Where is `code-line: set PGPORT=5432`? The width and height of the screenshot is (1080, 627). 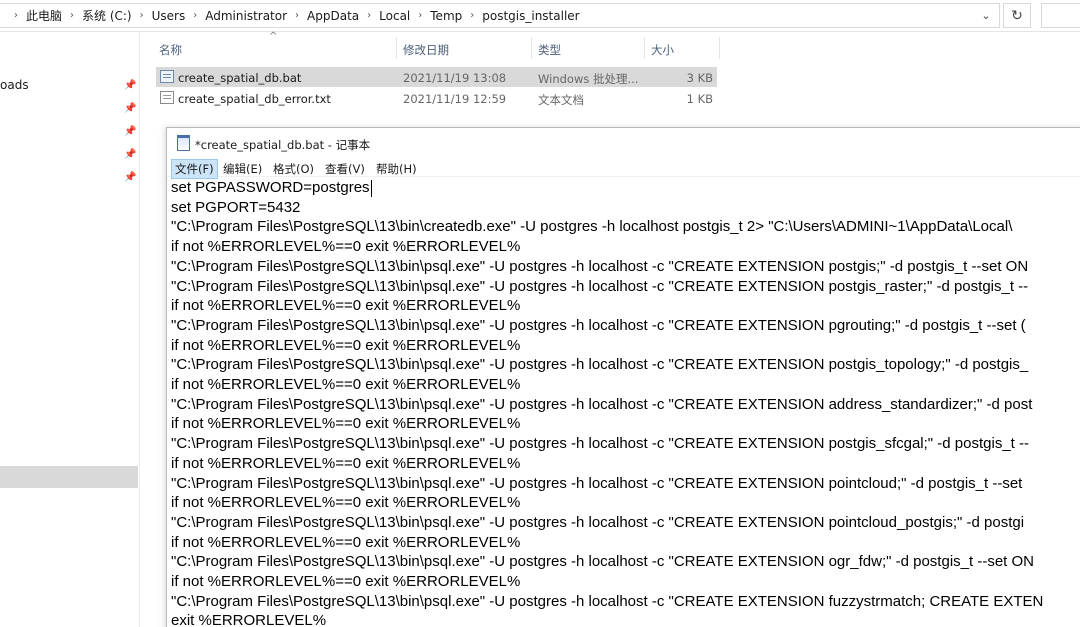
code-line: set PGPORT=5432 is located at coordinates (236, 207).